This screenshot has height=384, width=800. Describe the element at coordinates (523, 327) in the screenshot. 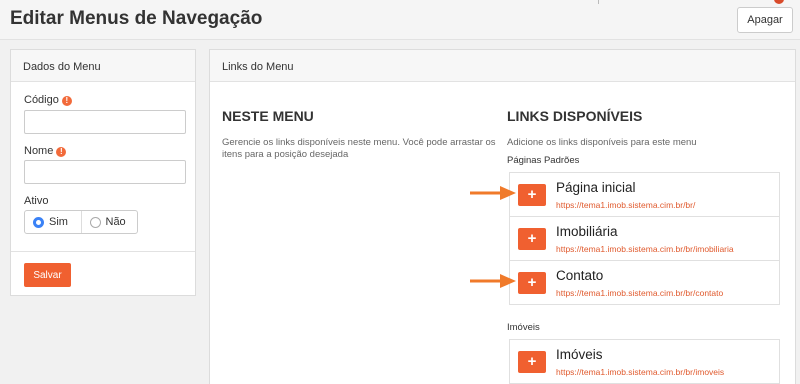

I see `group-label-properties: Imóveis` at that location.